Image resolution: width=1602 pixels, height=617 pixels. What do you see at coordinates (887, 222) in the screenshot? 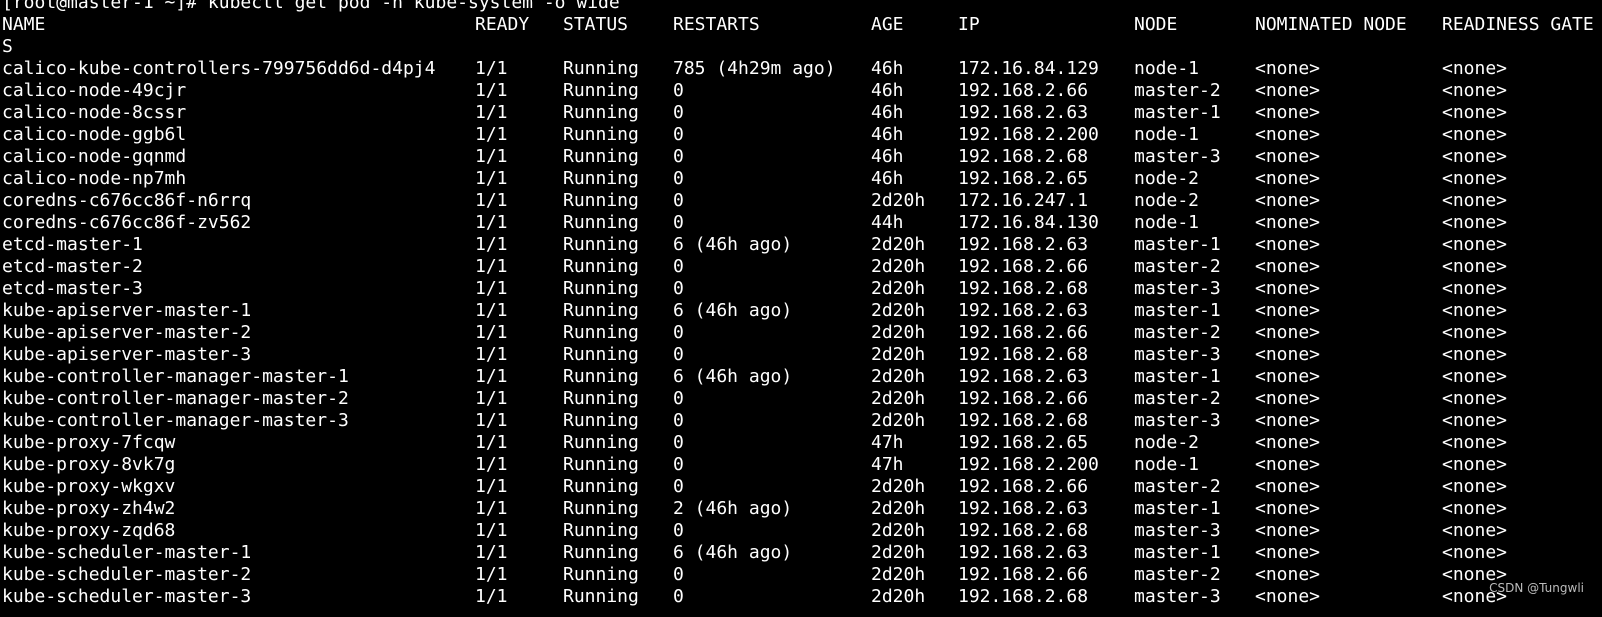
I see `pod-age: 44h` at bounding box center [887, 222].